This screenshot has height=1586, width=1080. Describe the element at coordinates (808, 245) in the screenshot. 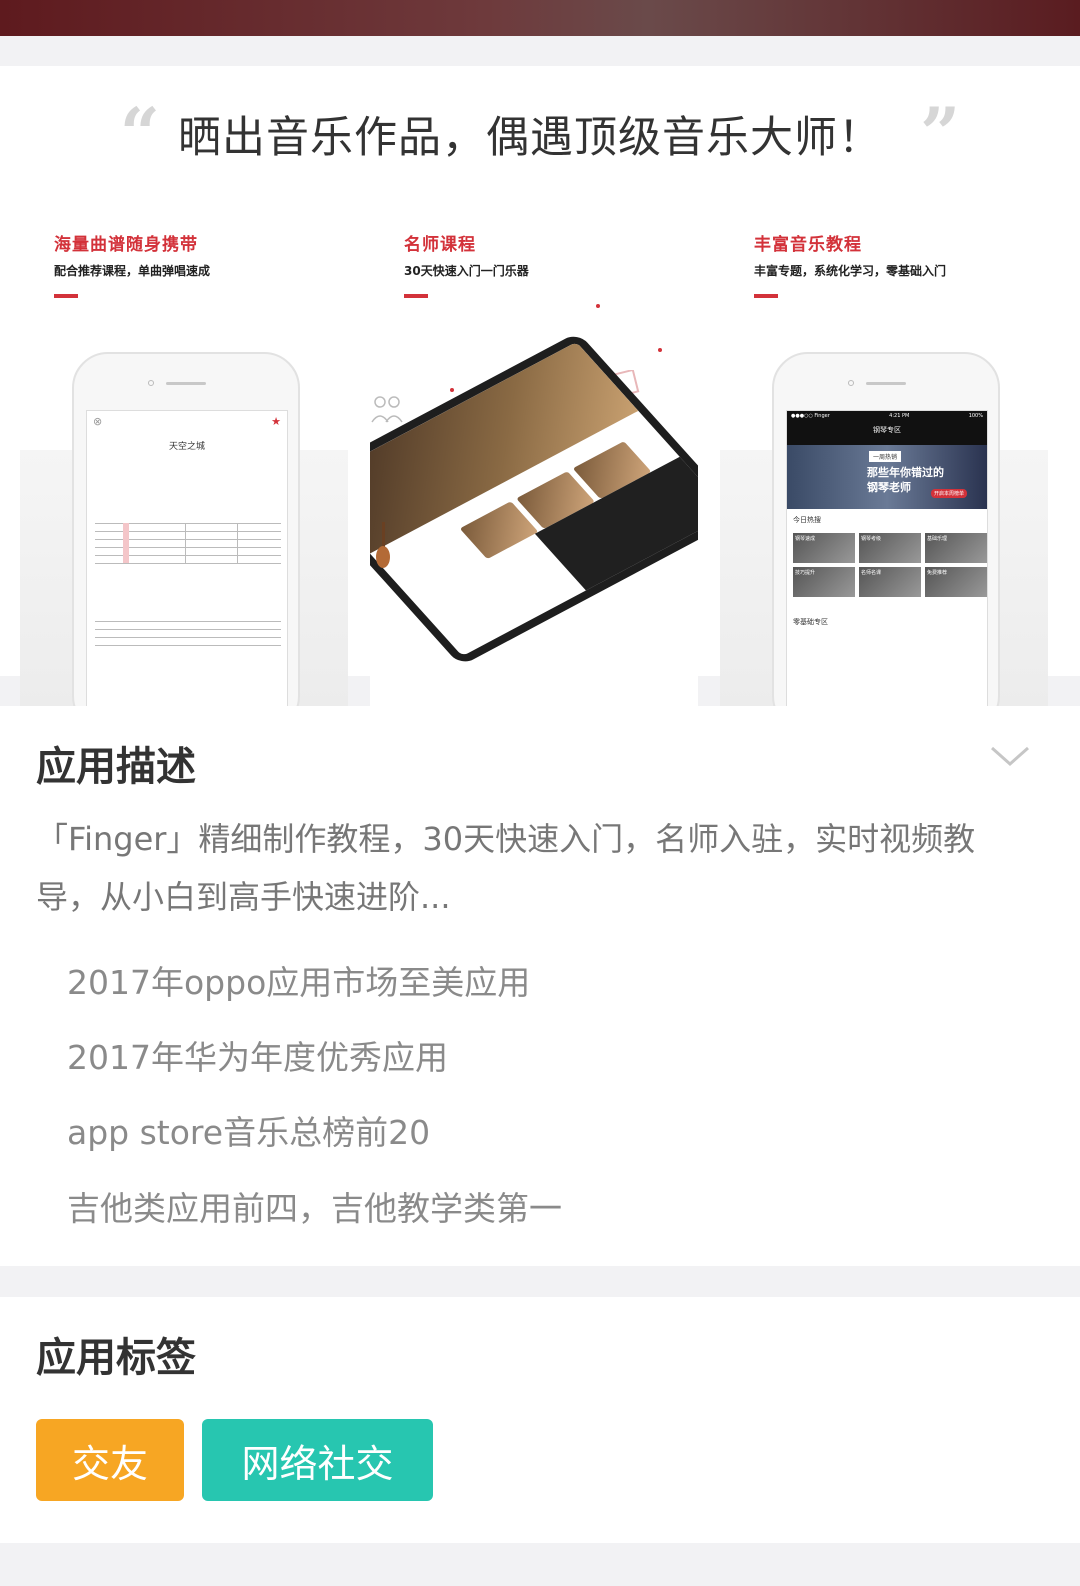

I see `screenshot-title: 丰富音乐教程` at that location.